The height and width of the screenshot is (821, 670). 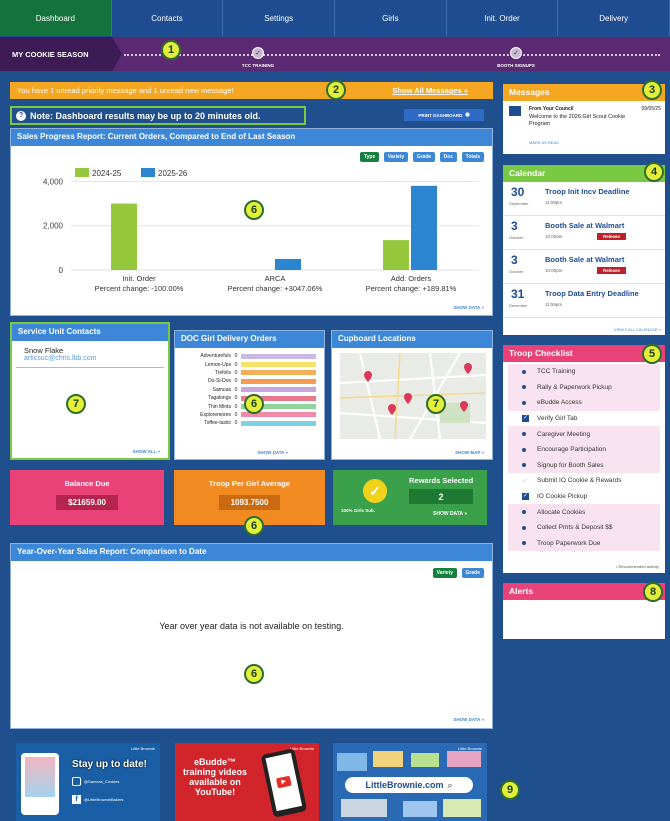 What do you see at coordinates (525, 481) in the screenshot?
I see `check-faint-icon: ✓` at bounding box center [525, 481].